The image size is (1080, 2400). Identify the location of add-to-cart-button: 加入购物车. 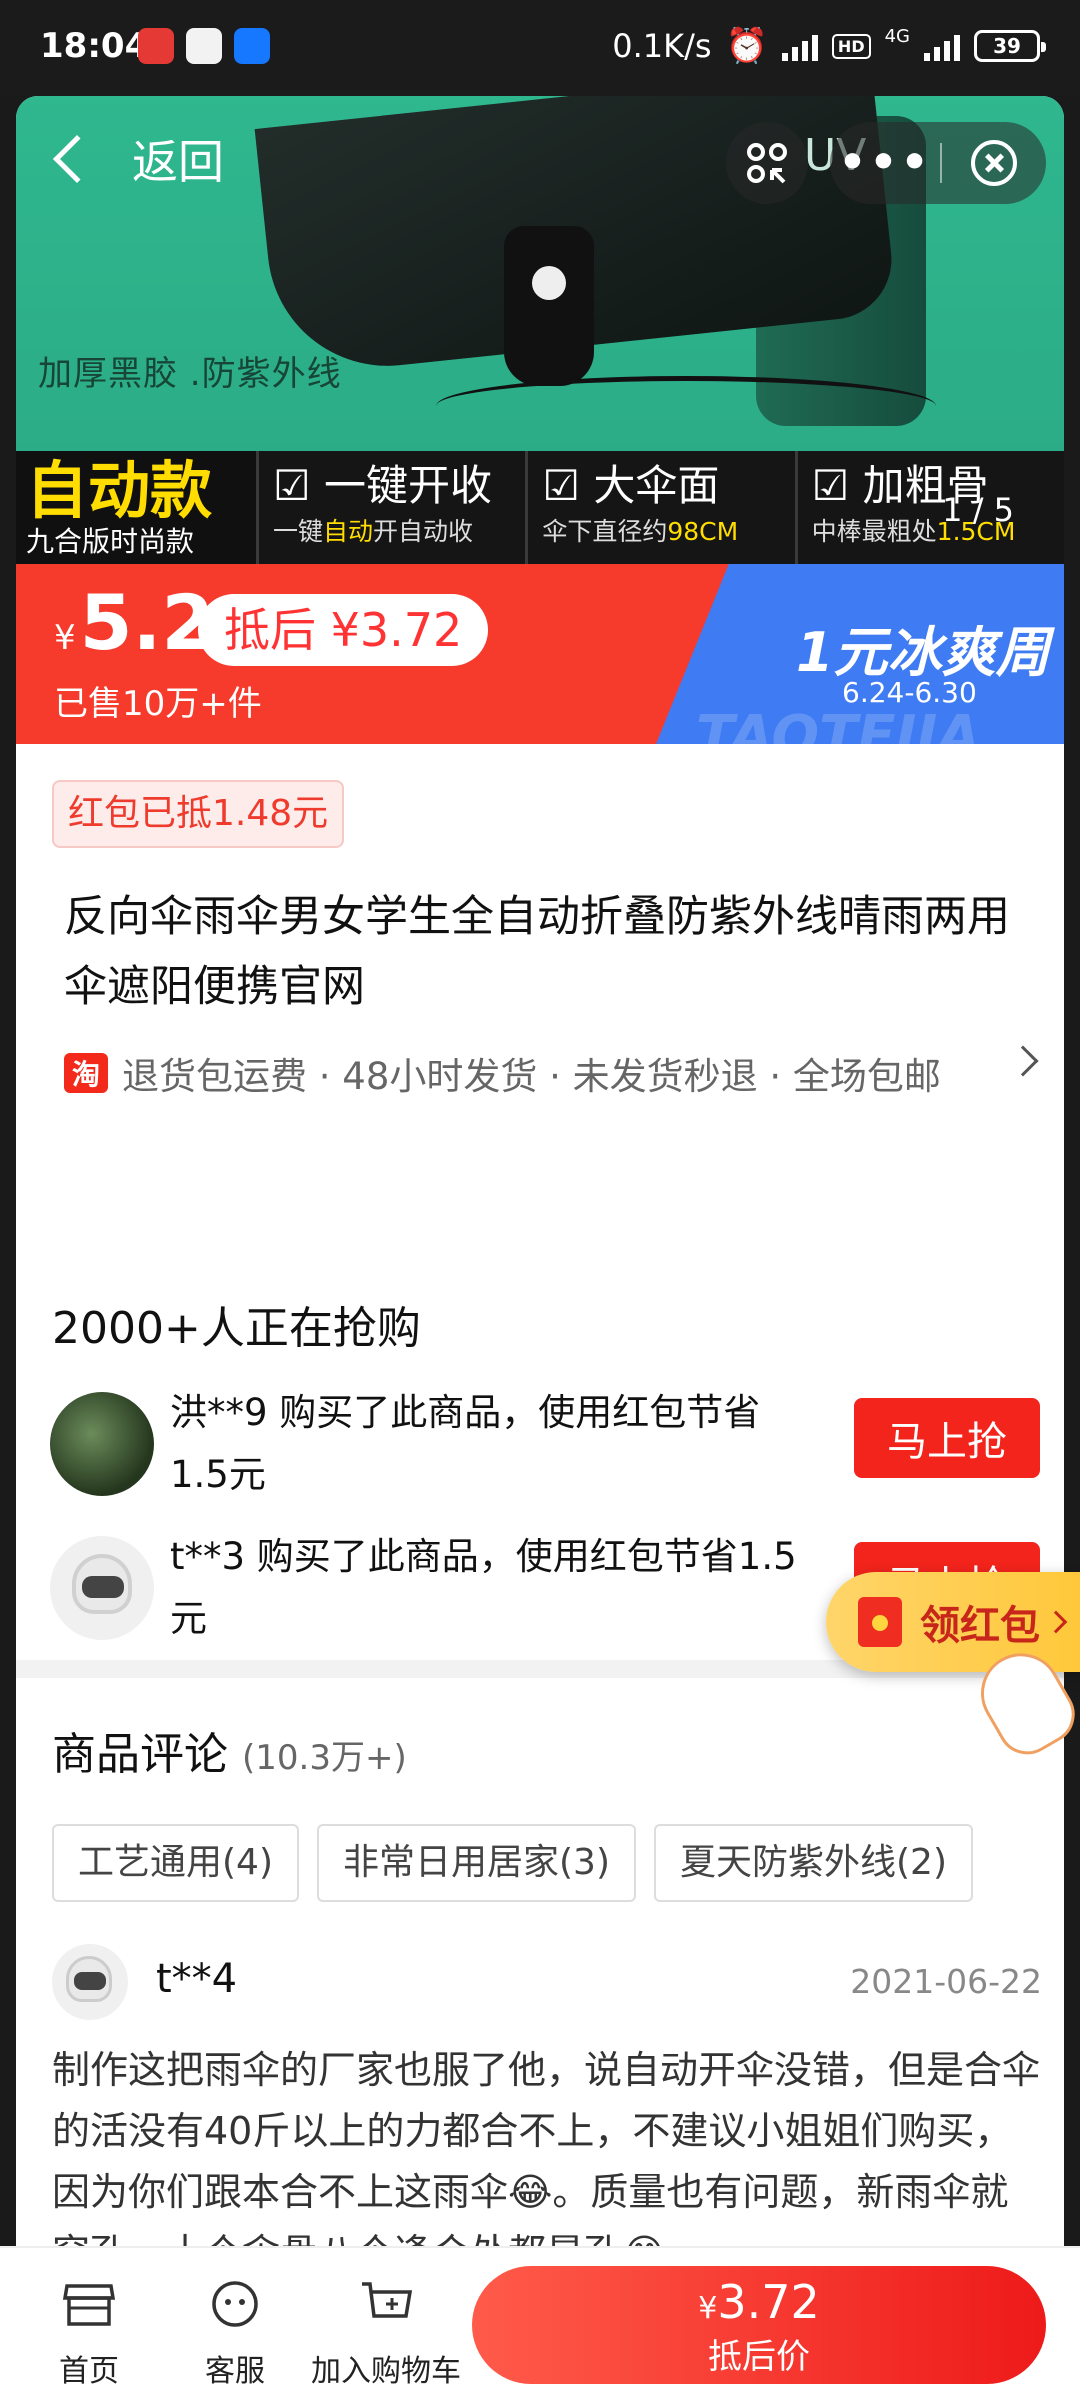
(386, 2334).